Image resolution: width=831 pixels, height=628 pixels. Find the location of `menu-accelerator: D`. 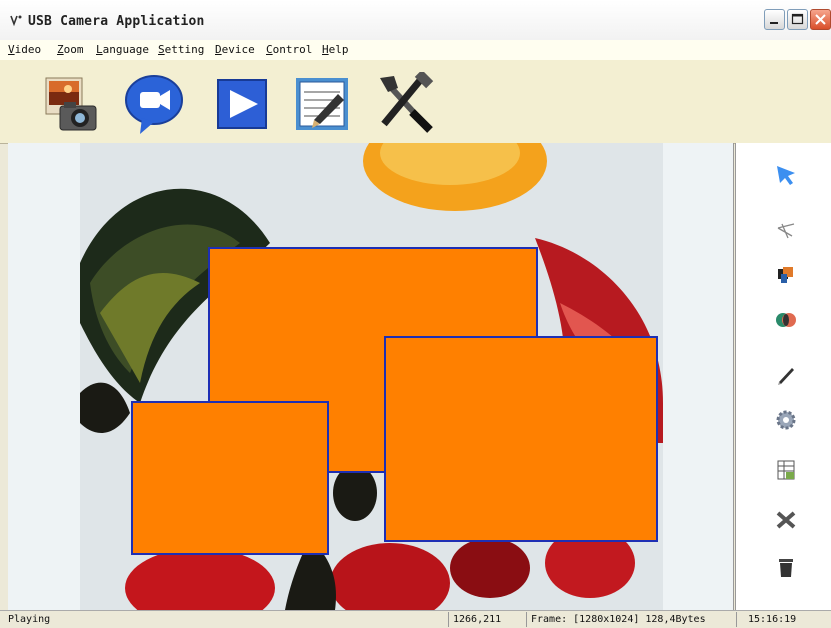

menu-accelerator: D is located at coordinates (218, 49).